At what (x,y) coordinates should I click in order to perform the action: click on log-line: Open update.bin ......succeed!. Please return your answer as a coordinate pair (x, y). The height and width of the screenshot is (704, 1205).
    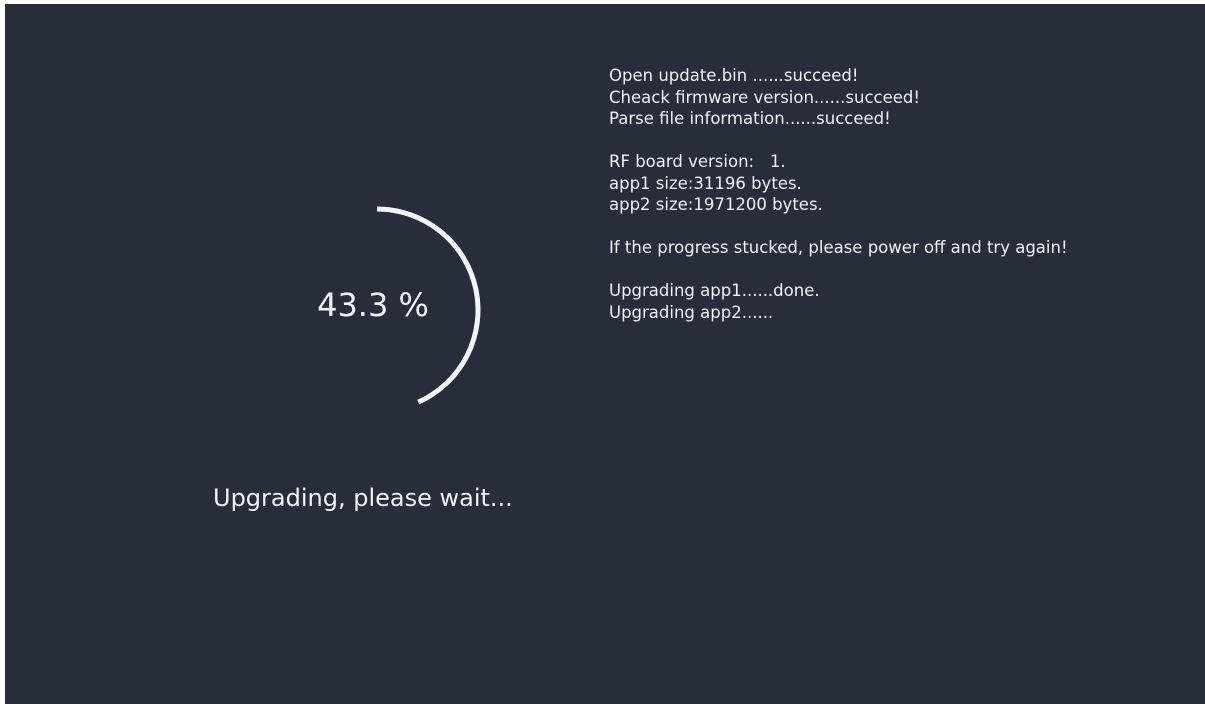
    Looking at the image, I should click on (734, 75).